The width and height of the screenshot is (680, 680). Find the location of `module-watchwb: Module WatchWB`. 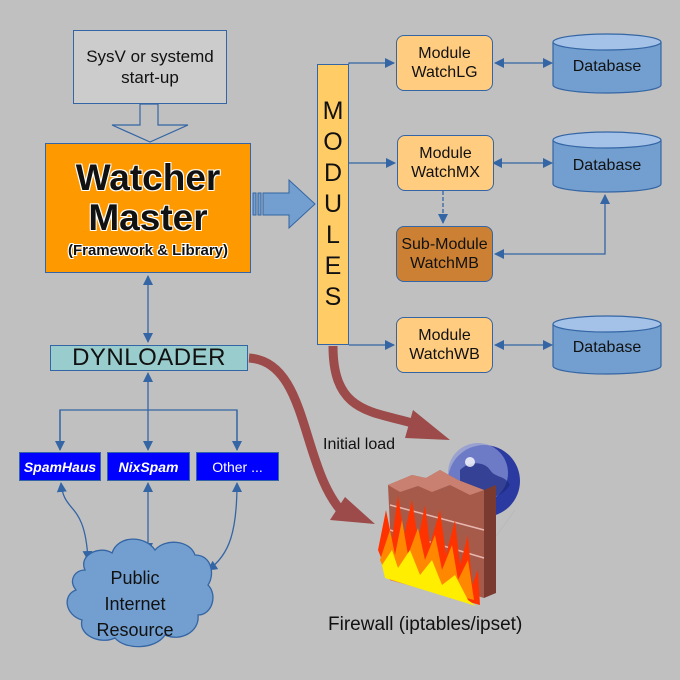

module-watchwb: Module WatchWB is located at coordinates (444, 345).